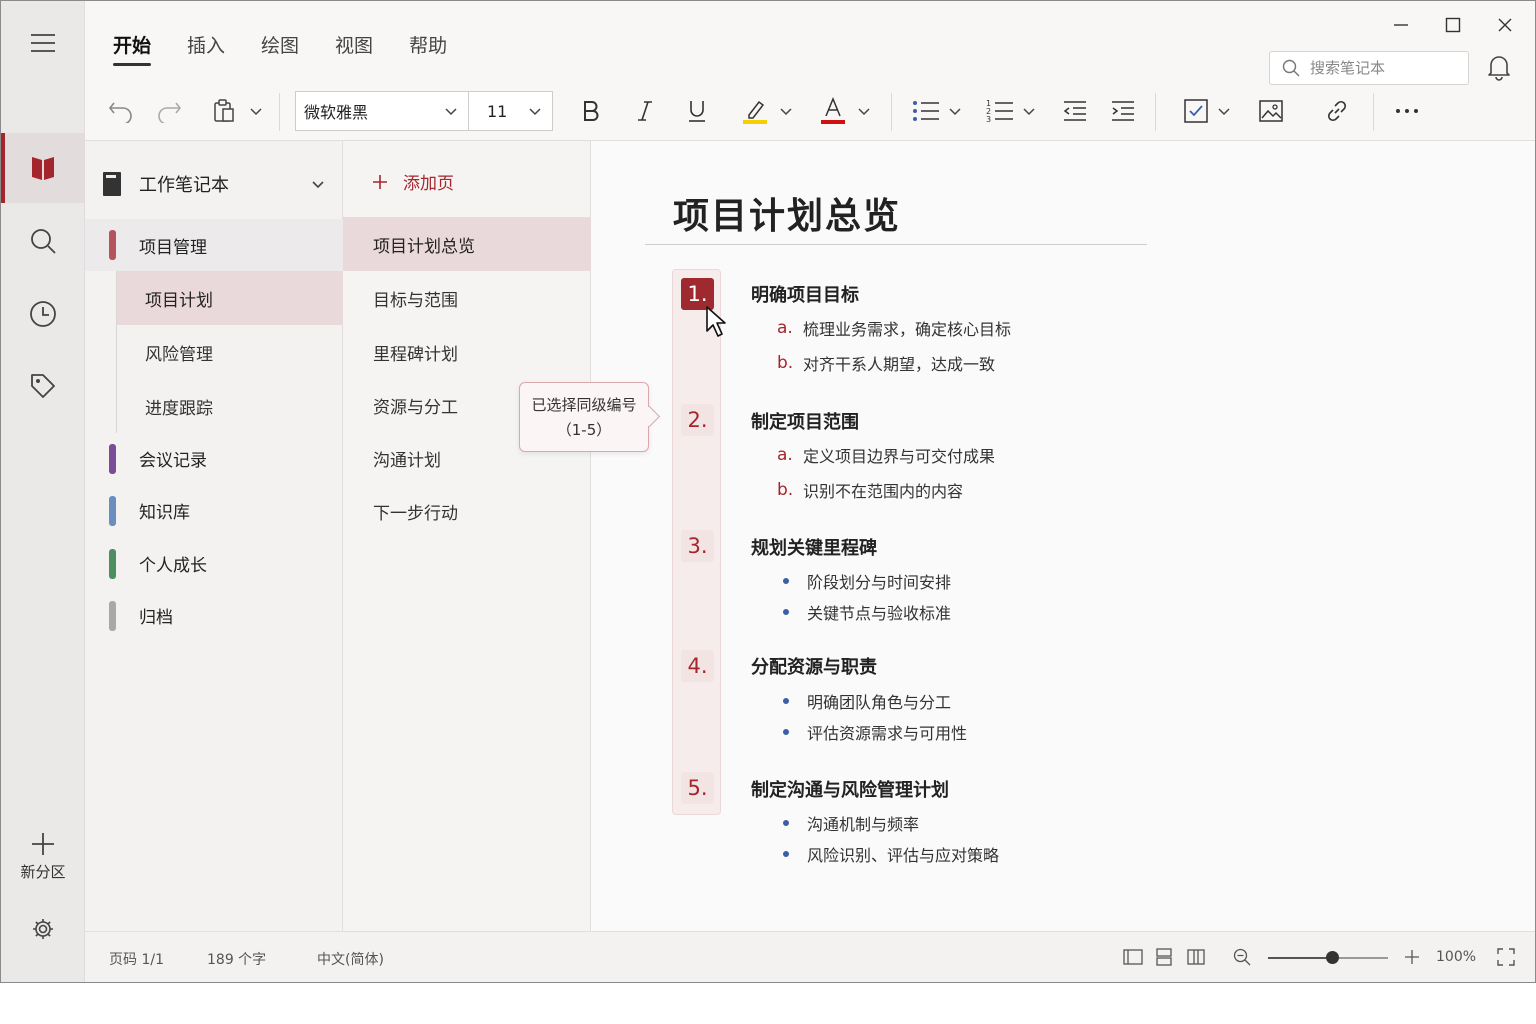 The image size is (1536, 1024). What do you see at coordinates (805, 421) in the screenshot?
I see `list-item-heading: 制定项目范围` at bounding box center [805, 421].